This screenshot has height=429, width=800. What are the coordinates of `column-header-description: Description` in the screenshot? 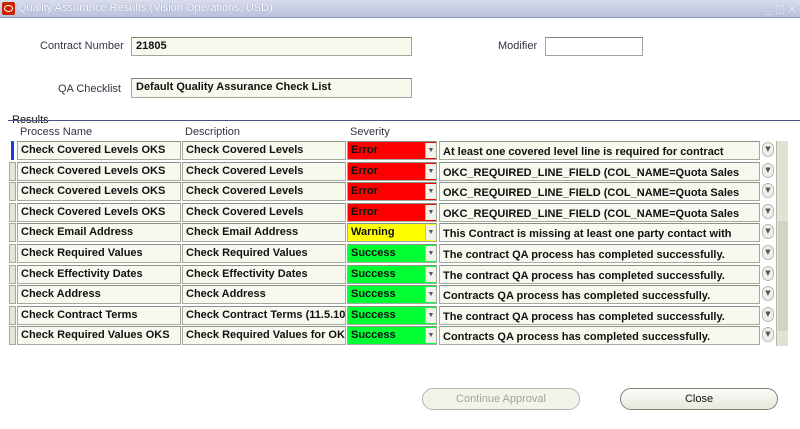 It's located at (213, 132).